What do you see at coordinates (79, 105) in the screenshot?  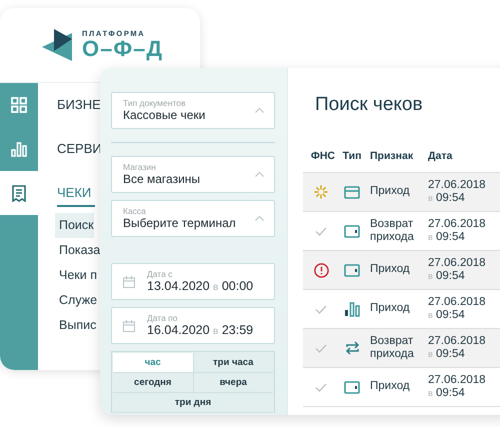 I see `menu-item: БИЗНЕ` at bounding box center [79, 105].